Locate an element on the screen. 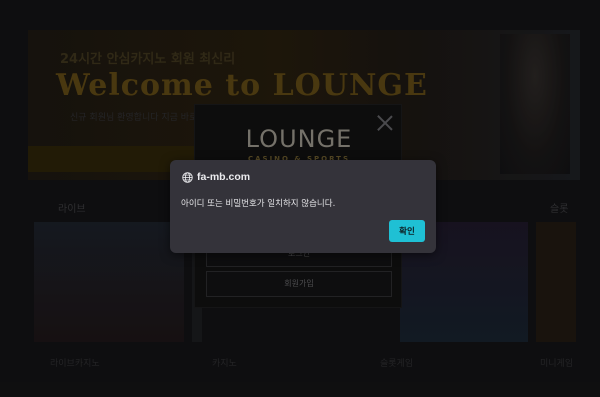  alert-origin-text: fa-mb.com is located at coordinates (224, 177).